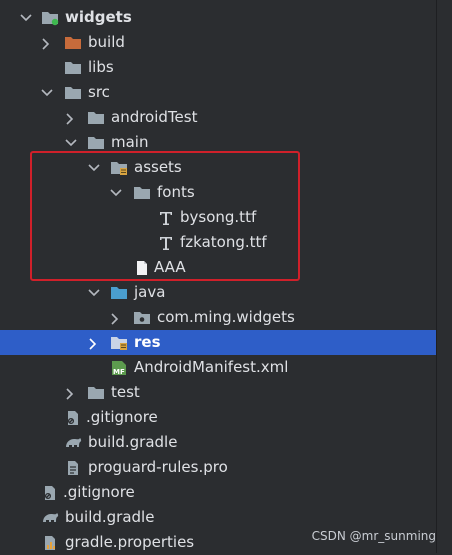 This screenshot has width=452, height=555. What do you see at coordinates (226, 392) in the screenshot?
I see `tree-row-test: test` at bounding box center [226, 392].